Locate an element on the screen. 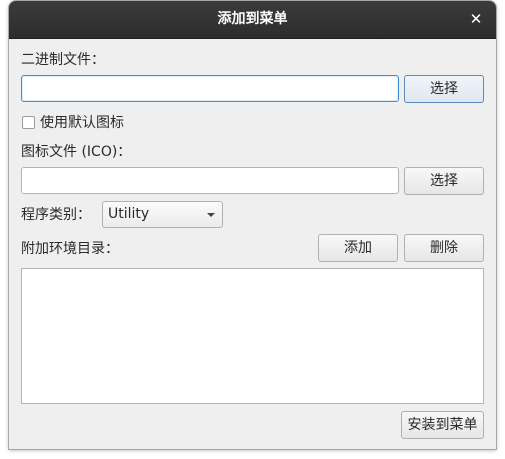  icon-file-input is located at coordinates (210, 180).